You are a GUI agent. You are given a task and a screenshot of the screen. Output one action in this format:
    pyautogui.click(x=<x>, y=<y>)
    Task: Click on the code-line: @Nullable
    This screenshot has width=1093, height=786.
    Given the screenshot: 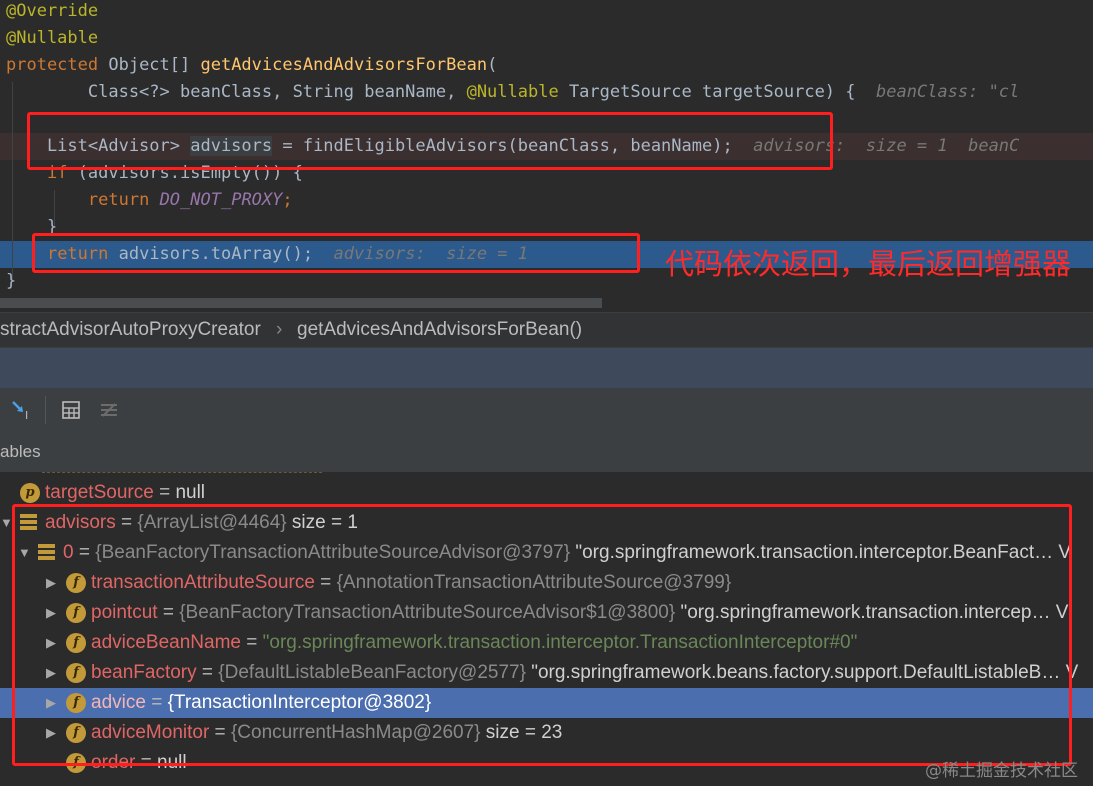 What is the action you would take?
    pyautogui.click(x=52, y=38)
    